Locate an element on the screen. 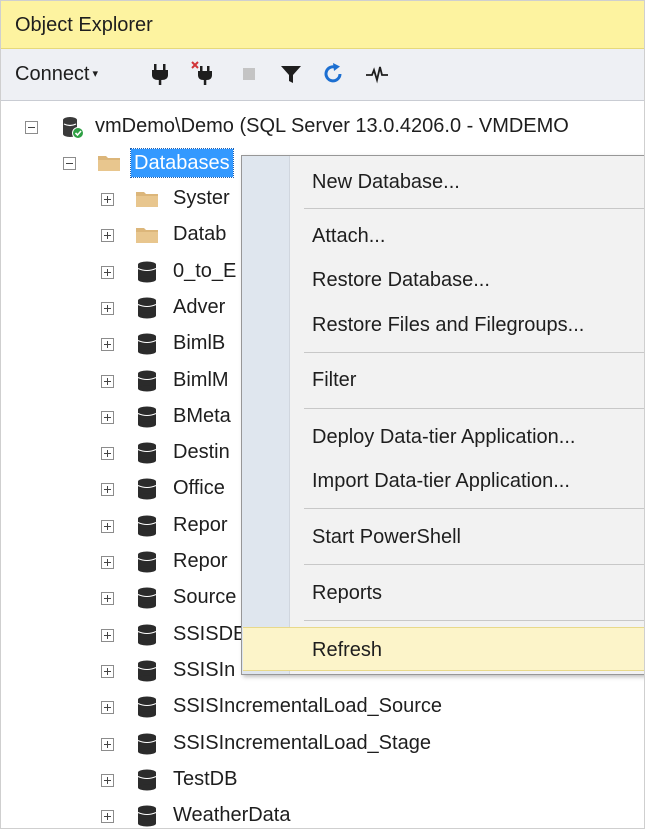 Image resolution: width=645 pixels, height=829 pixels. tree-node-label: SSISIncrementalLoad_Source is located at coordinates (308, 706).